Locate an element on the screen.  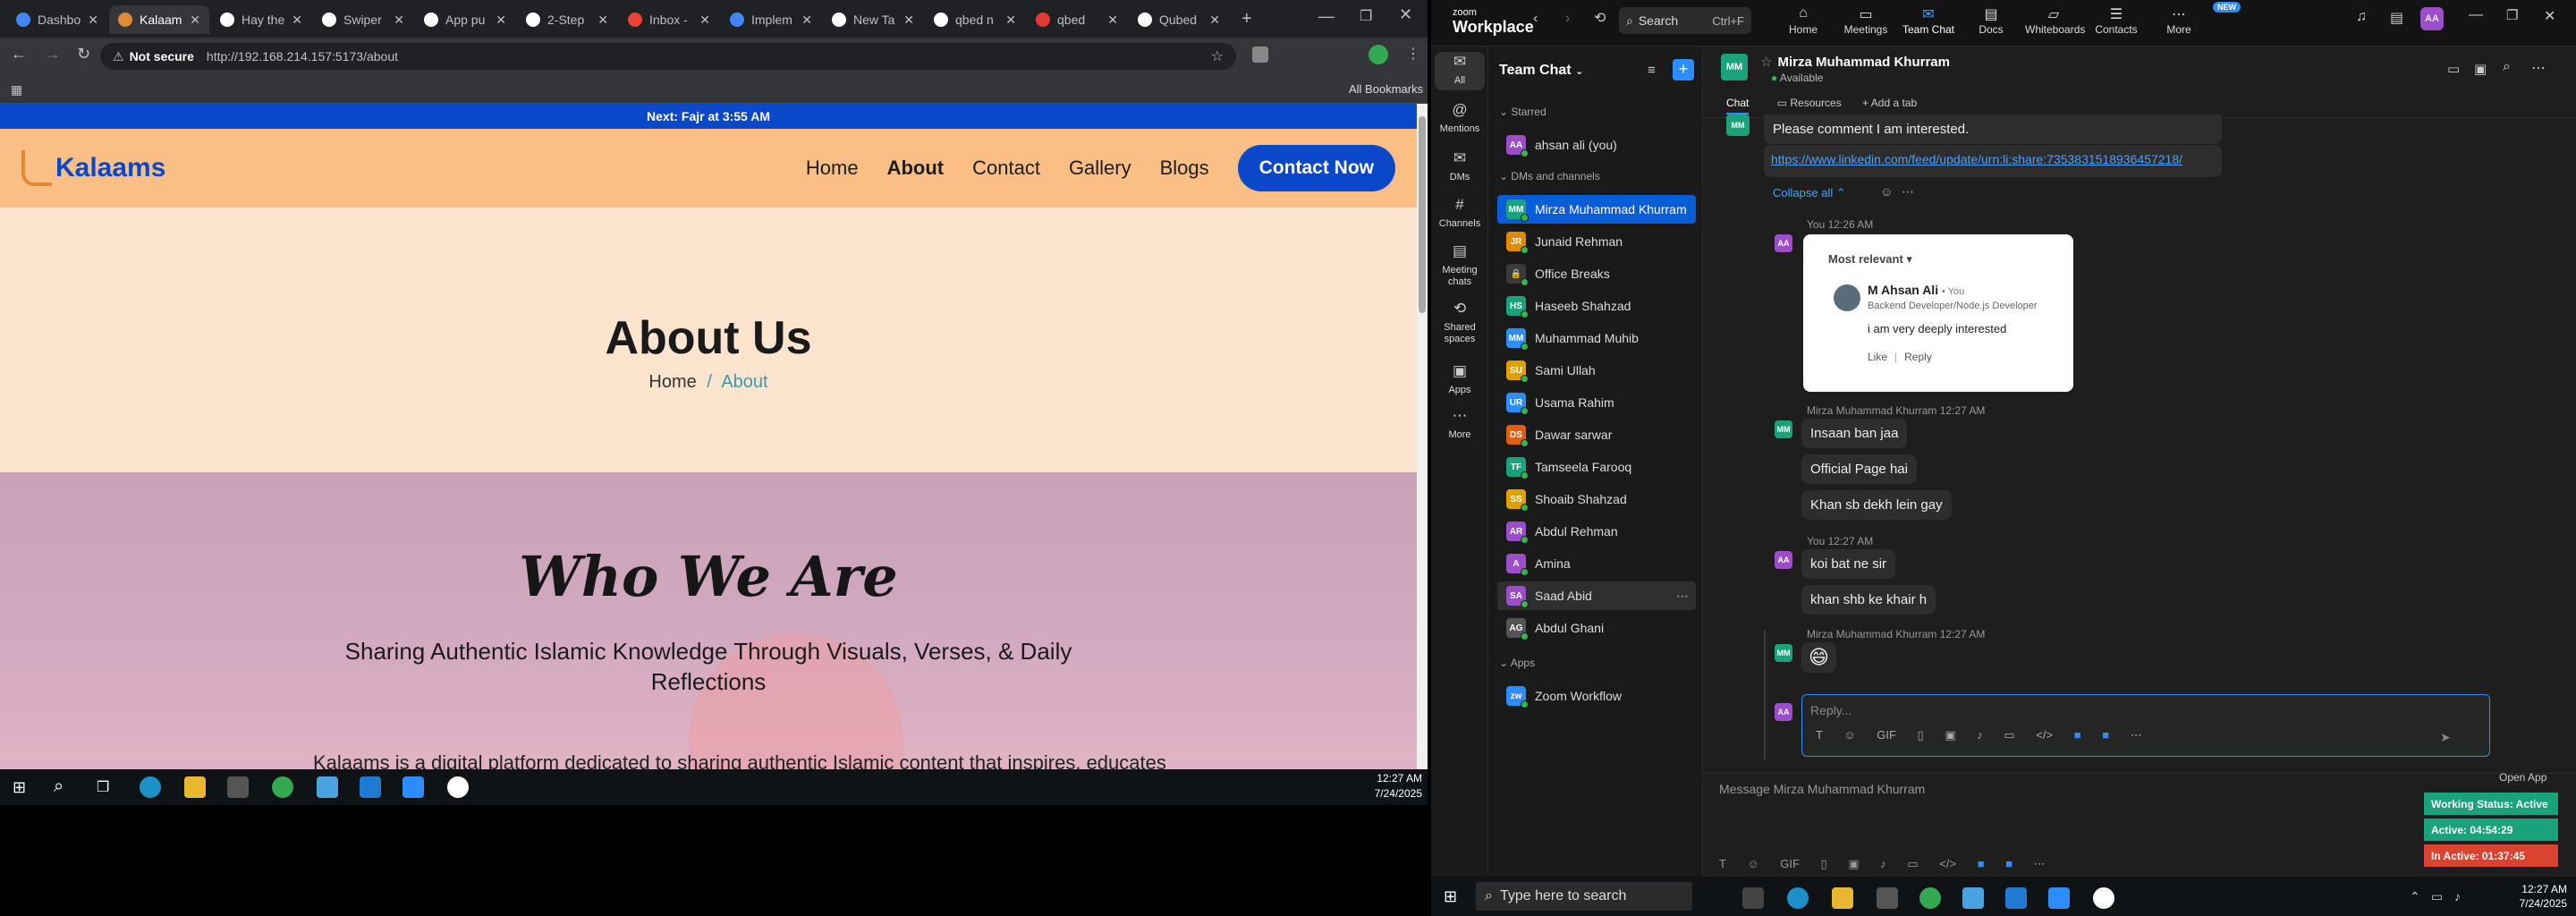
browser-tab: Qubed ✕ is located at coordinates (1179, 19).